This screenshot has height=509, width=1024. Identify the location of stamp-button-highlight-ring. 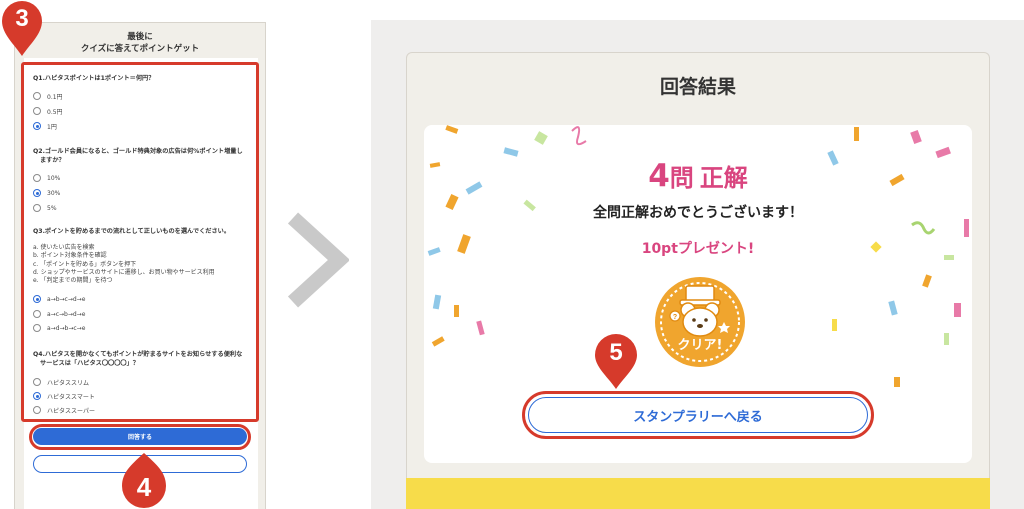
(698, 415).